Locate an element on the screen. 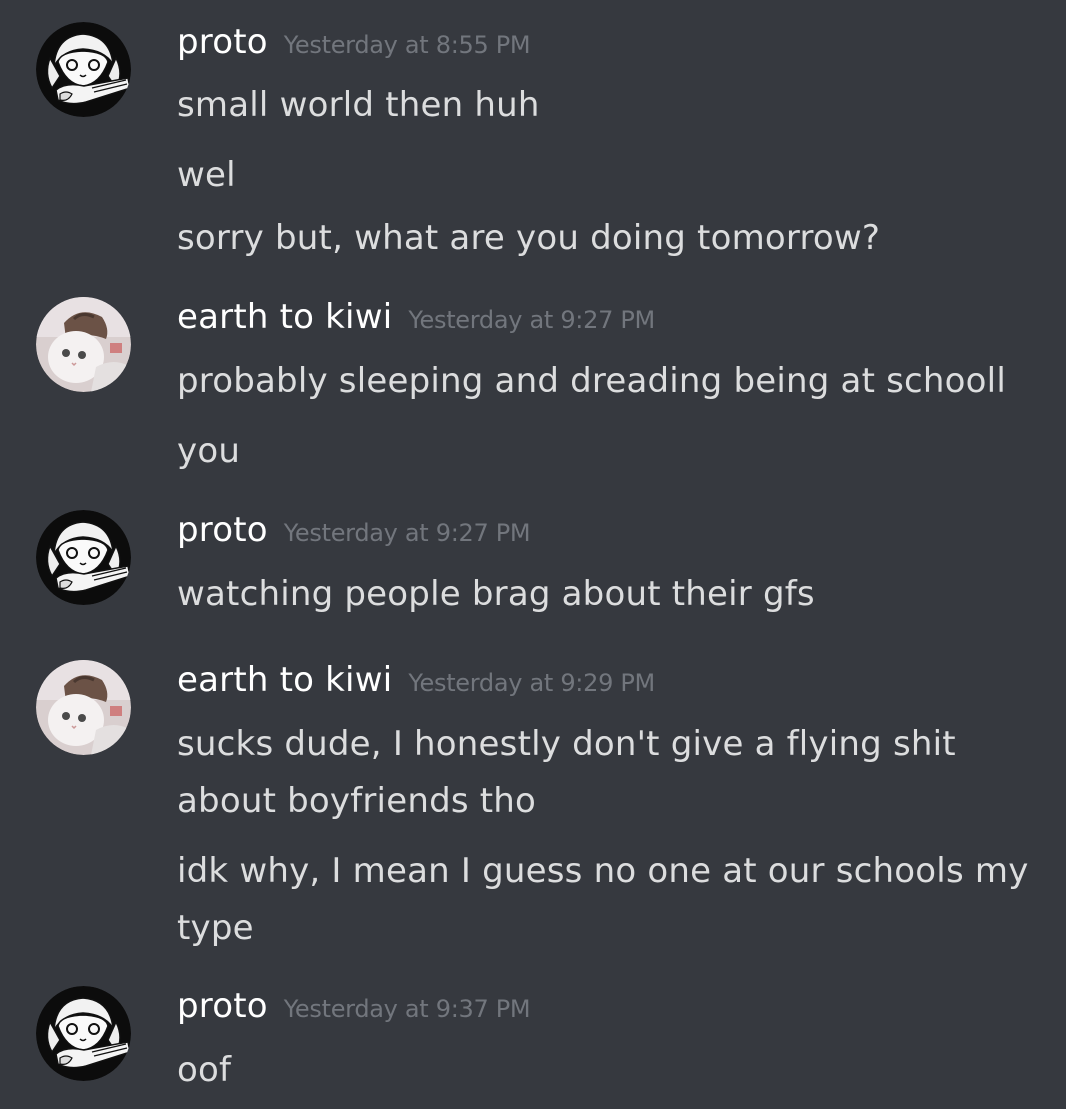  message-text: you is located at coordinates (209, 451).